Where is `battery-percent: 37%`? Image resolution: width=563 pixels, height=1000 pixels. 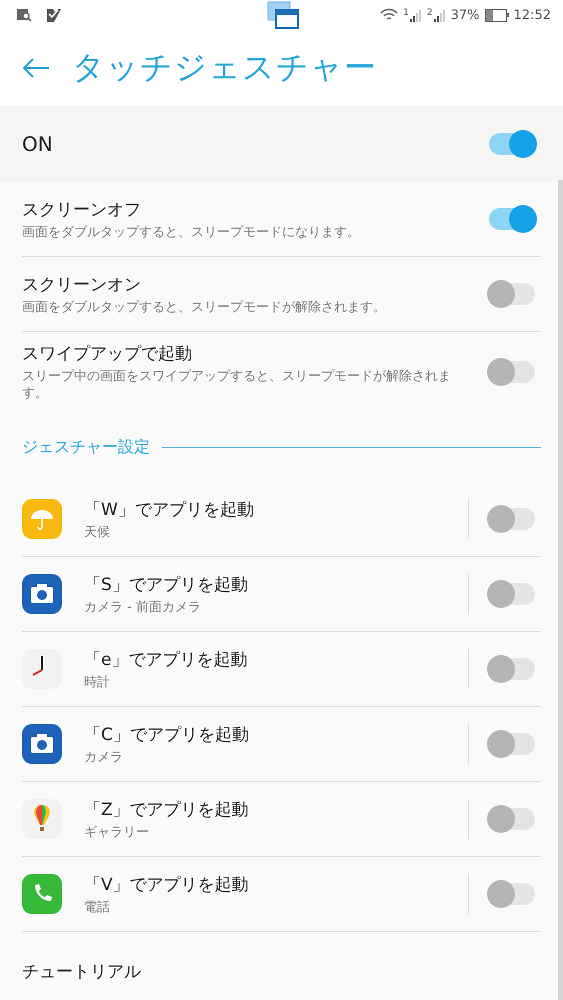 battery-percent: 37% is located at coordinates (465, 15).